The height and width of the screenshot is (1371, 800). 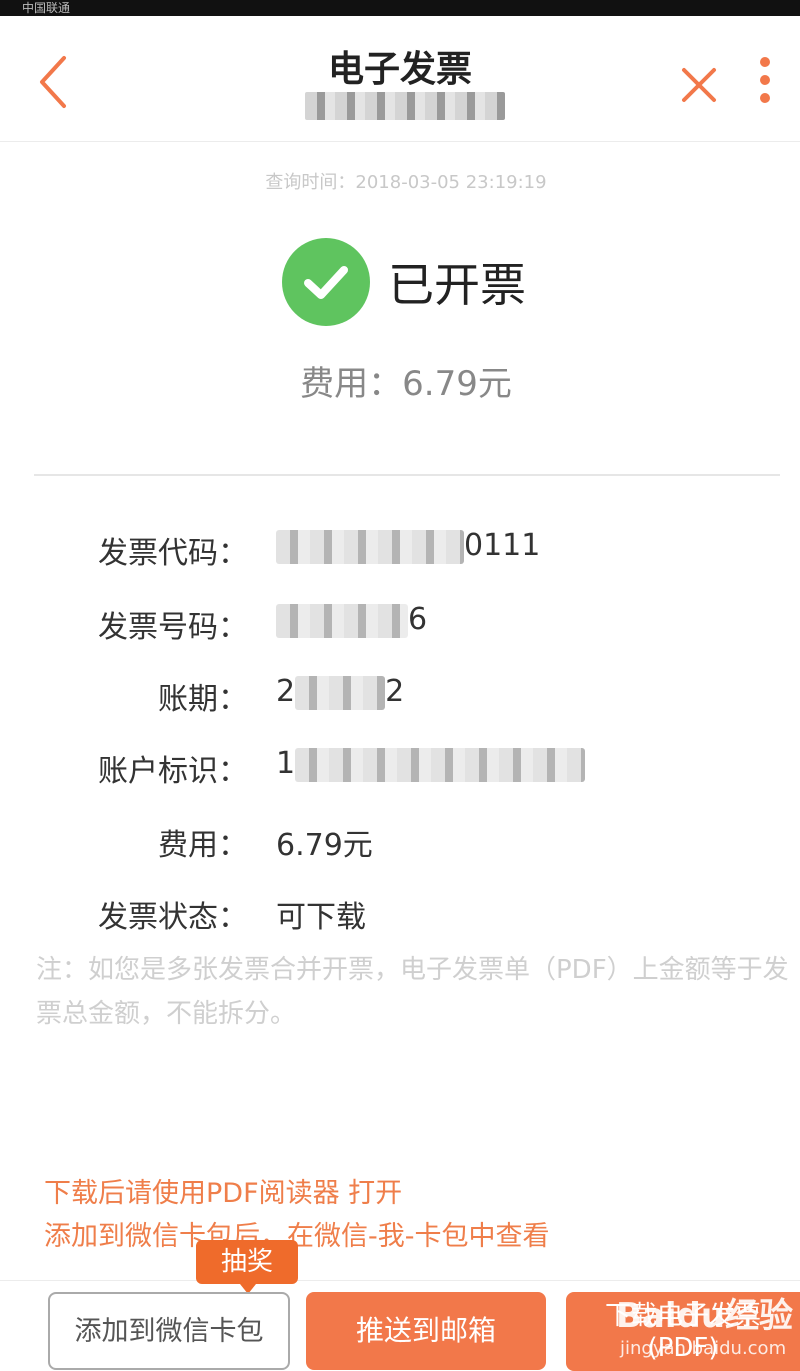 What do you see at coordinates (400, 1280) in the screenshot?
I see `action-bar-divider` at bounding box center [400, 1280].